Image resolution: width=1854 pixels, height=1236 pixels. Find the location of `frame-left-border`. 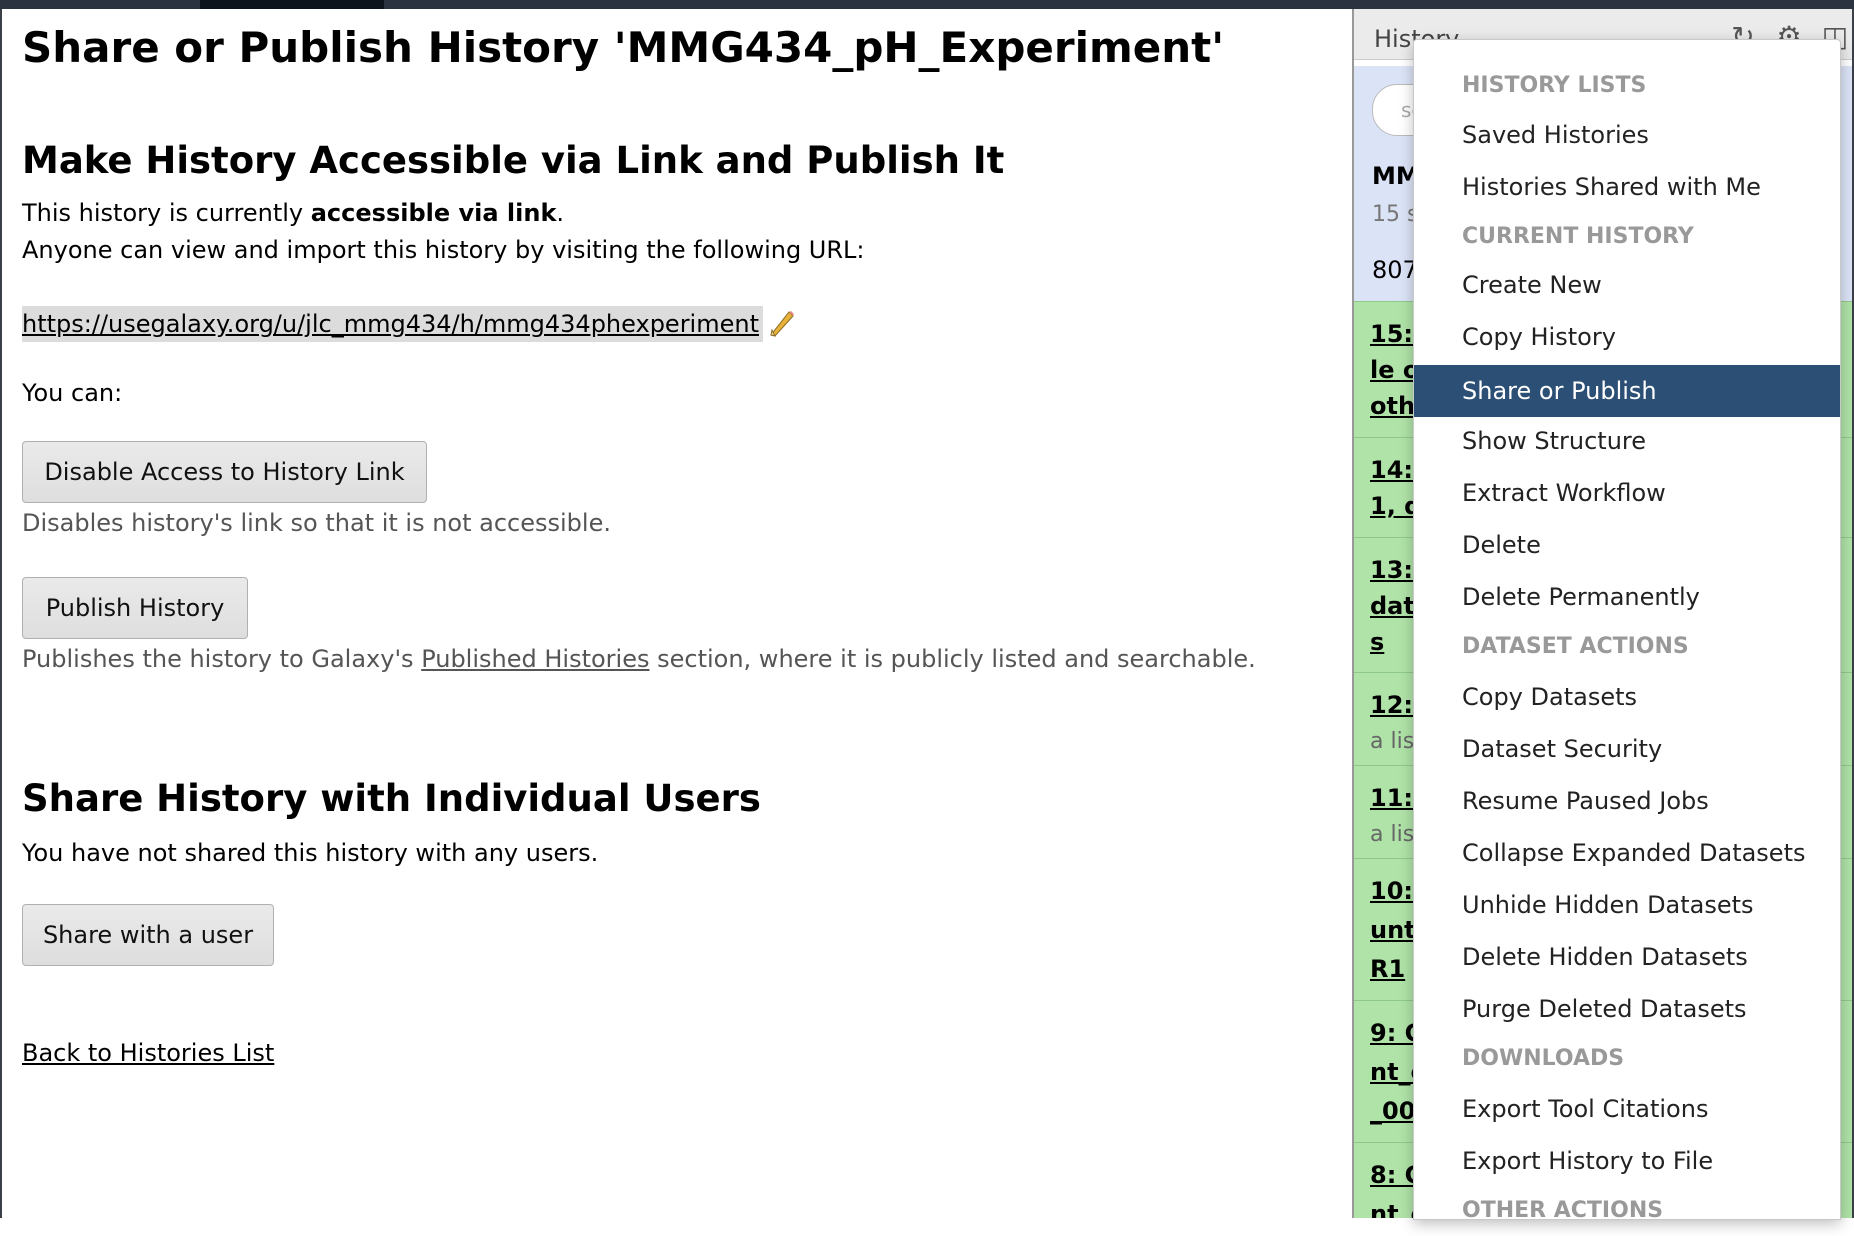

frame-left-border is located at coordinates (1, 613).